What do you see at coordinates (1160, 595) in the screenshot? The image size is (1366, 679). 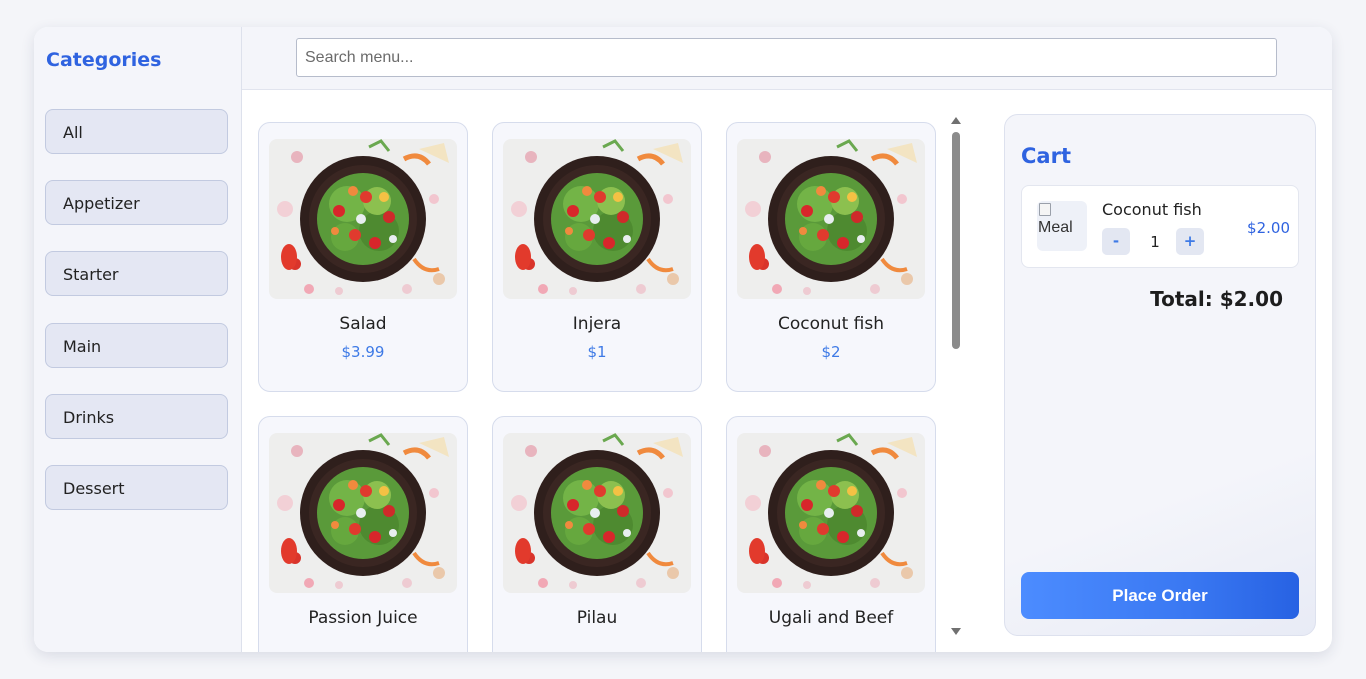 I see `place-order-button: Place Order` at bounding box center [1160, 595].